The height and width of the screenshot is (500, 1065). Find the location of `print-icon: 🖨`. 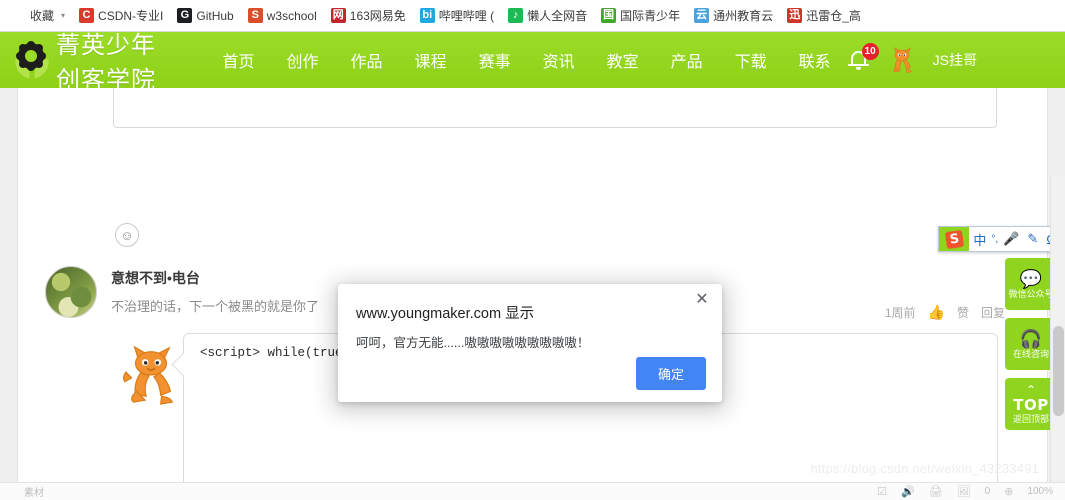

print-icon: 🖨 is located at coordinates (936, 491).